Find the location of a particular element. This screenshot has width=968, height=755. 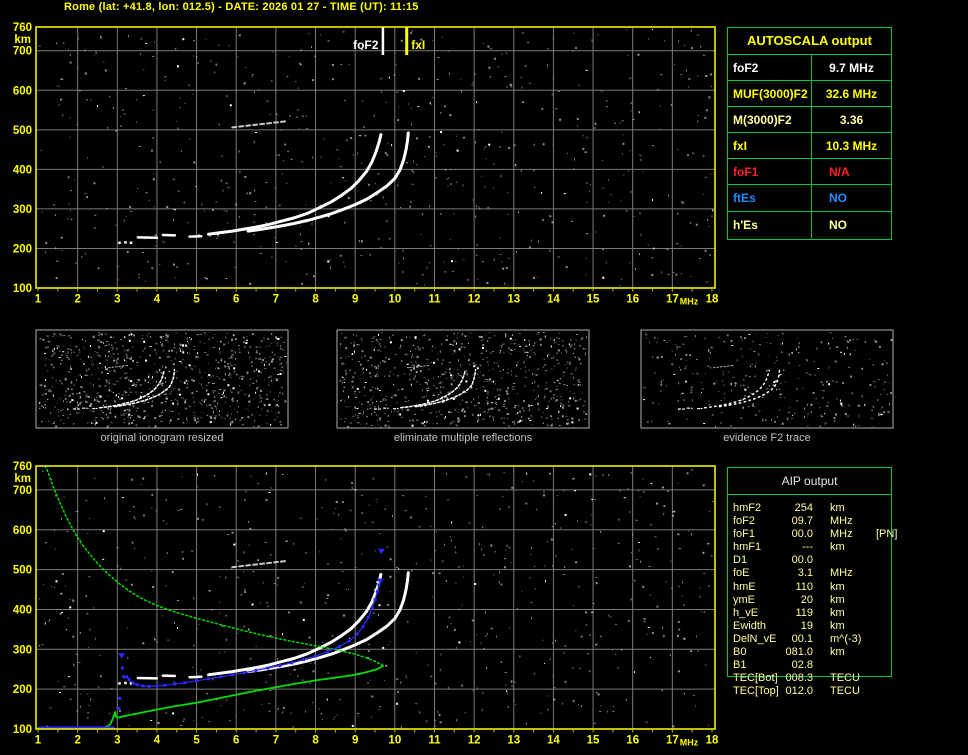

svg-text: 16 is located at coordinates (632, 741).